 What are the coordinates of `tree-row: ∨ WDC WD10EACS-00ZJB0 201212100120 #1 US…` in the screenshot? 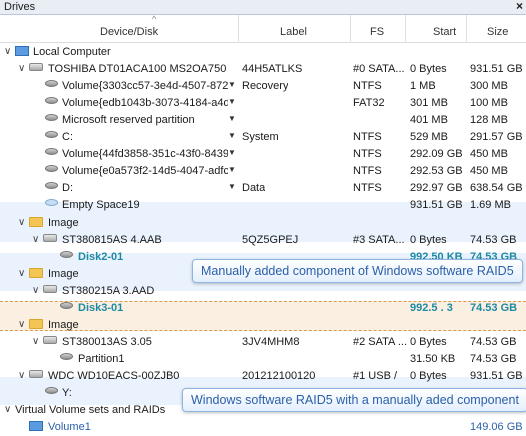 It's located at (263, 376).